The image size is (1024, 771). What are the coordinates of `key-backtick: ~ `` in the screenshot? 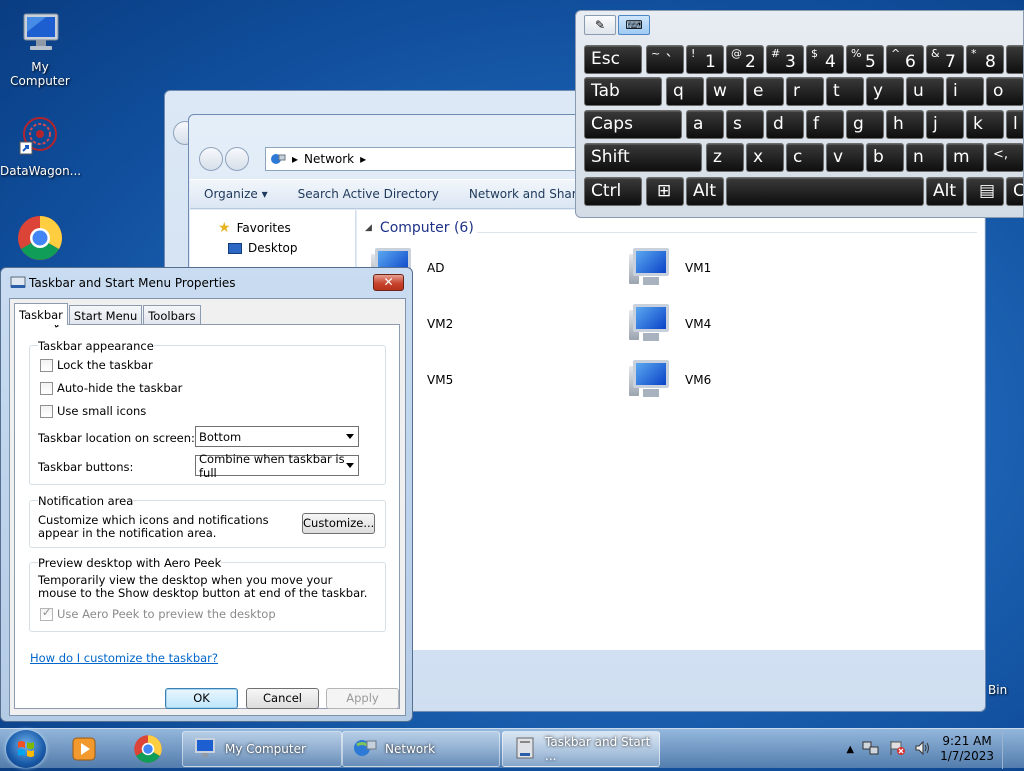 It's located at (665, 59).